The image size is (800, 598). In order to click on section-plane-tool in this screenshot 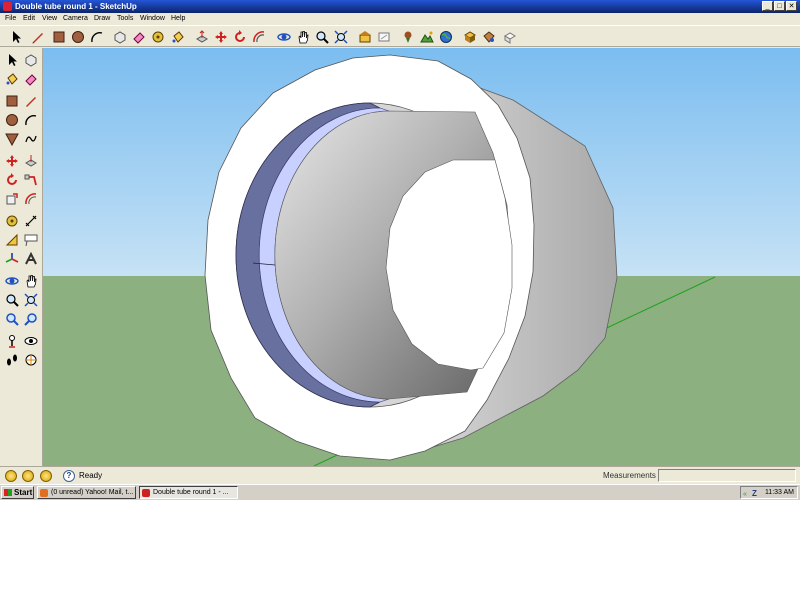, I will do `click(30, 359)`.